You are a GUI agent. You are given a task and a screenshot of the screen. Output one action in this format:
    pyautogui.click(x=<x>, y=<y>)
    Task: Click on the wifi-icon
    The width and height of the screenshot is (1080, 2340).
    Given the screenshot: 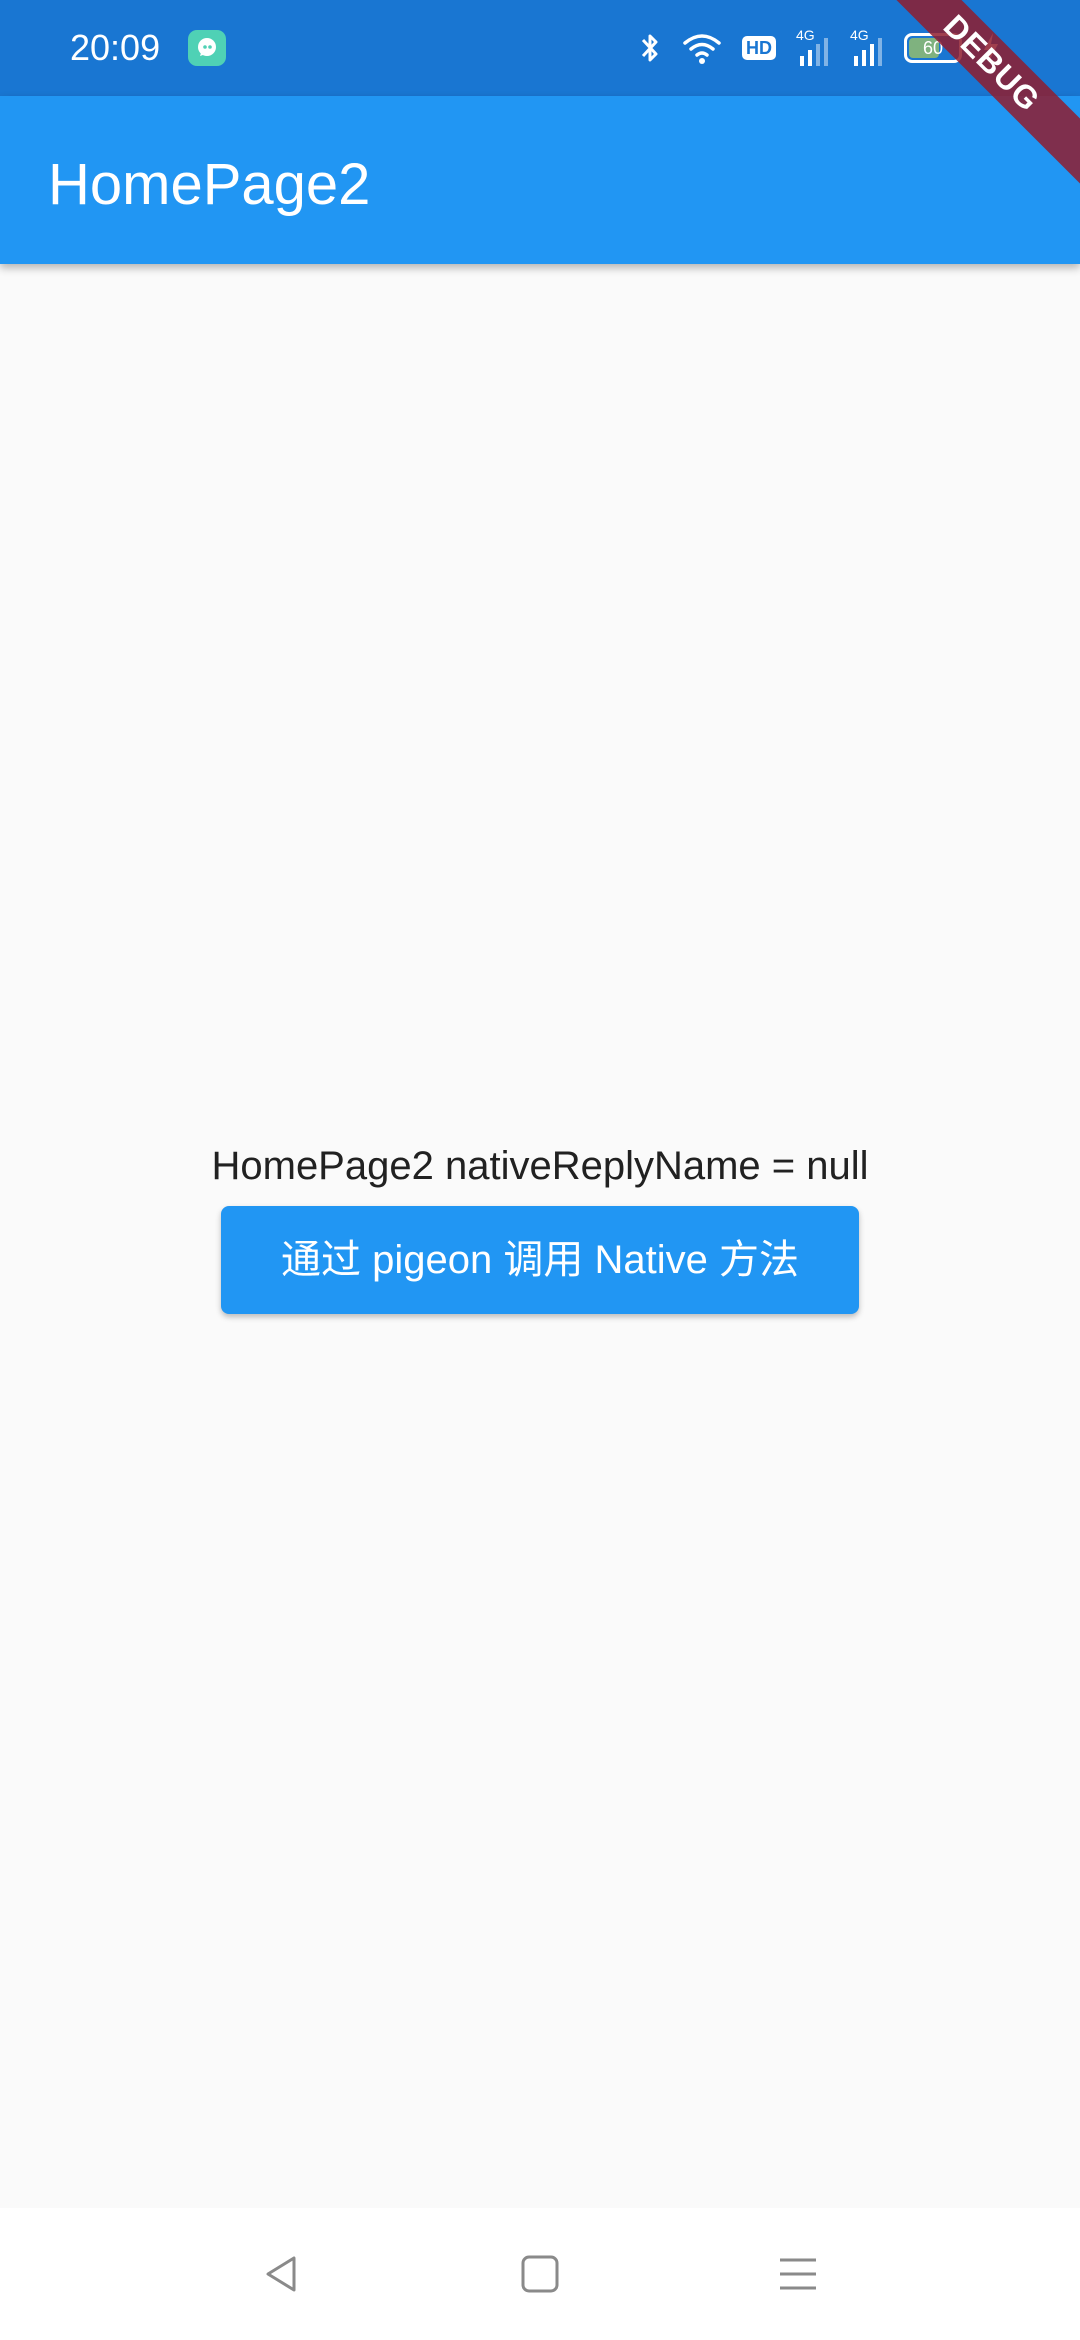 What is the action you would take?
    pyautogui.click(x=702, y=49)
    